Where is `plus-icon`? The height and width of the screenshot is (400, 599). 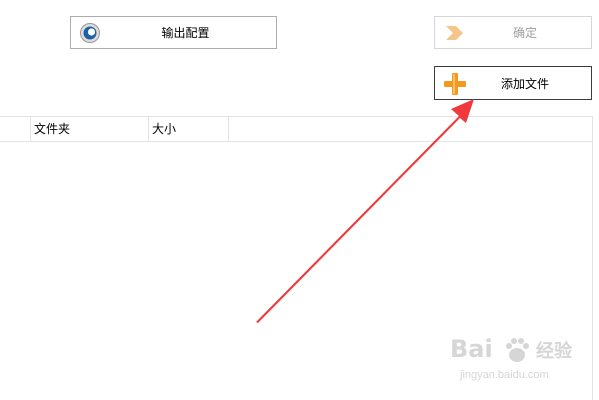
plus-icon is located at coordinates (454, 83).